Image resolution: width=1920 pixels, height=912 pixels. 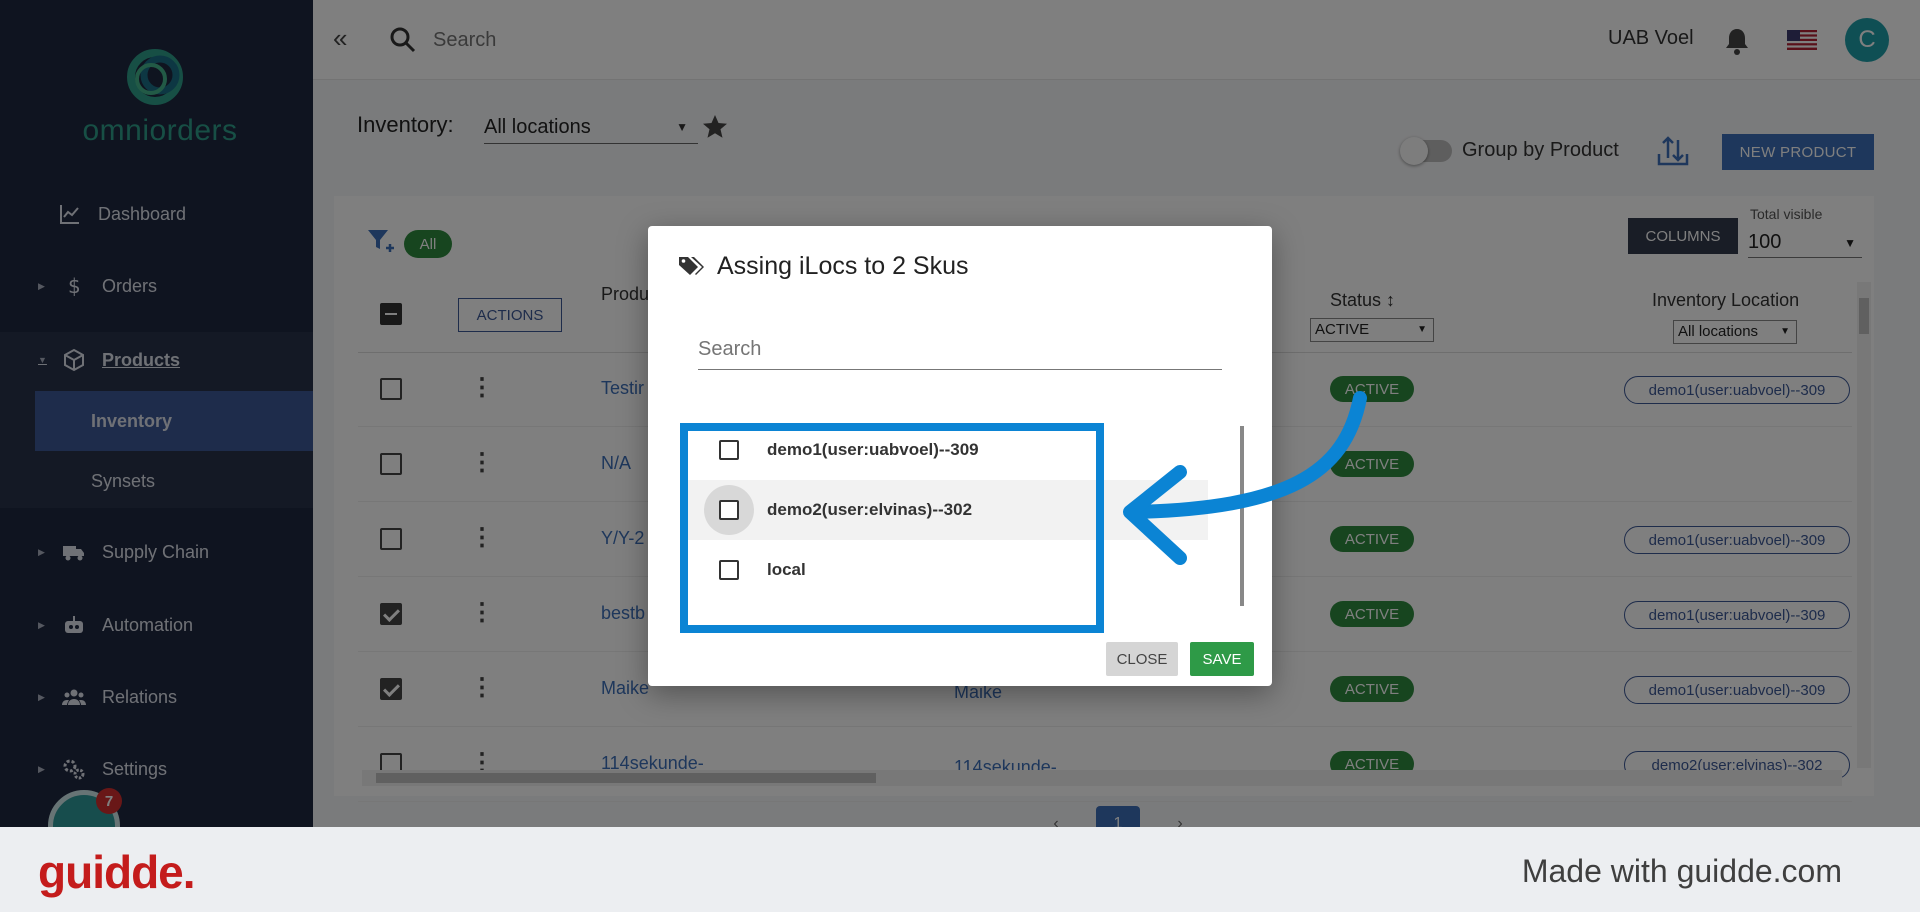 What do you see at coordinates (1682, 871) in the screenshot?
I see `made-with-label: Made with guidde.com` at bounding box center [1682, 871].